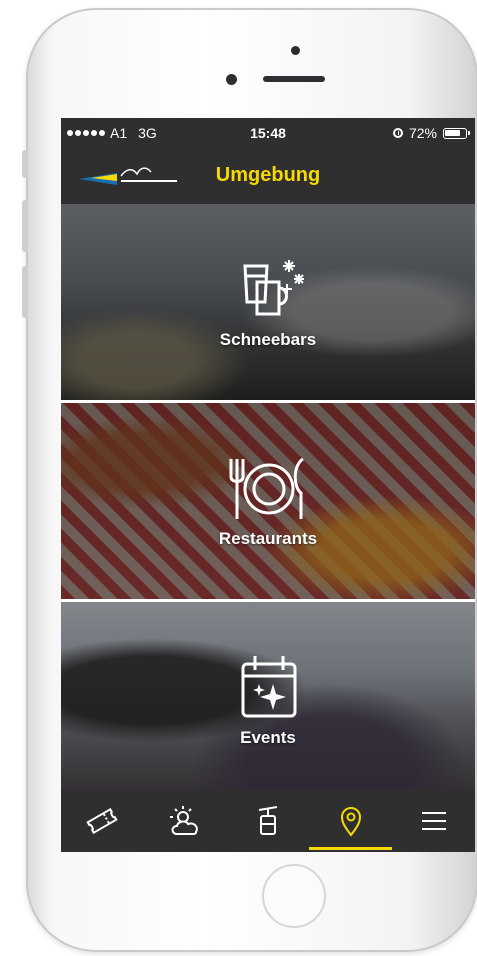 The height and width of the screenshot is (956, 477). I want to click on volume-up-button, so click(25, 226).